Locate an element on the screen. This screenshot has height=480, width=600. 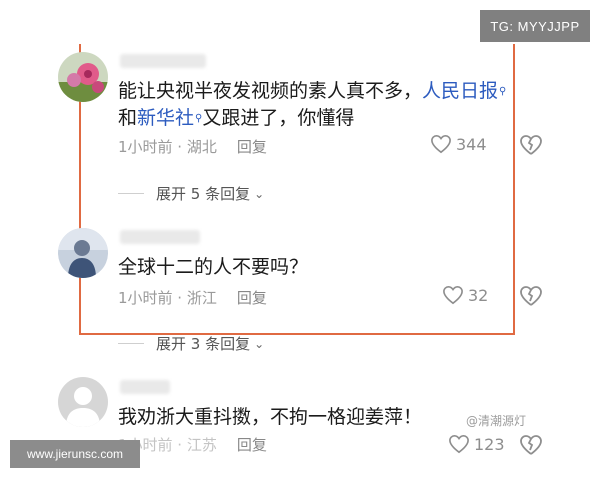
like-count: 123 is located at coordinates (489, 444).